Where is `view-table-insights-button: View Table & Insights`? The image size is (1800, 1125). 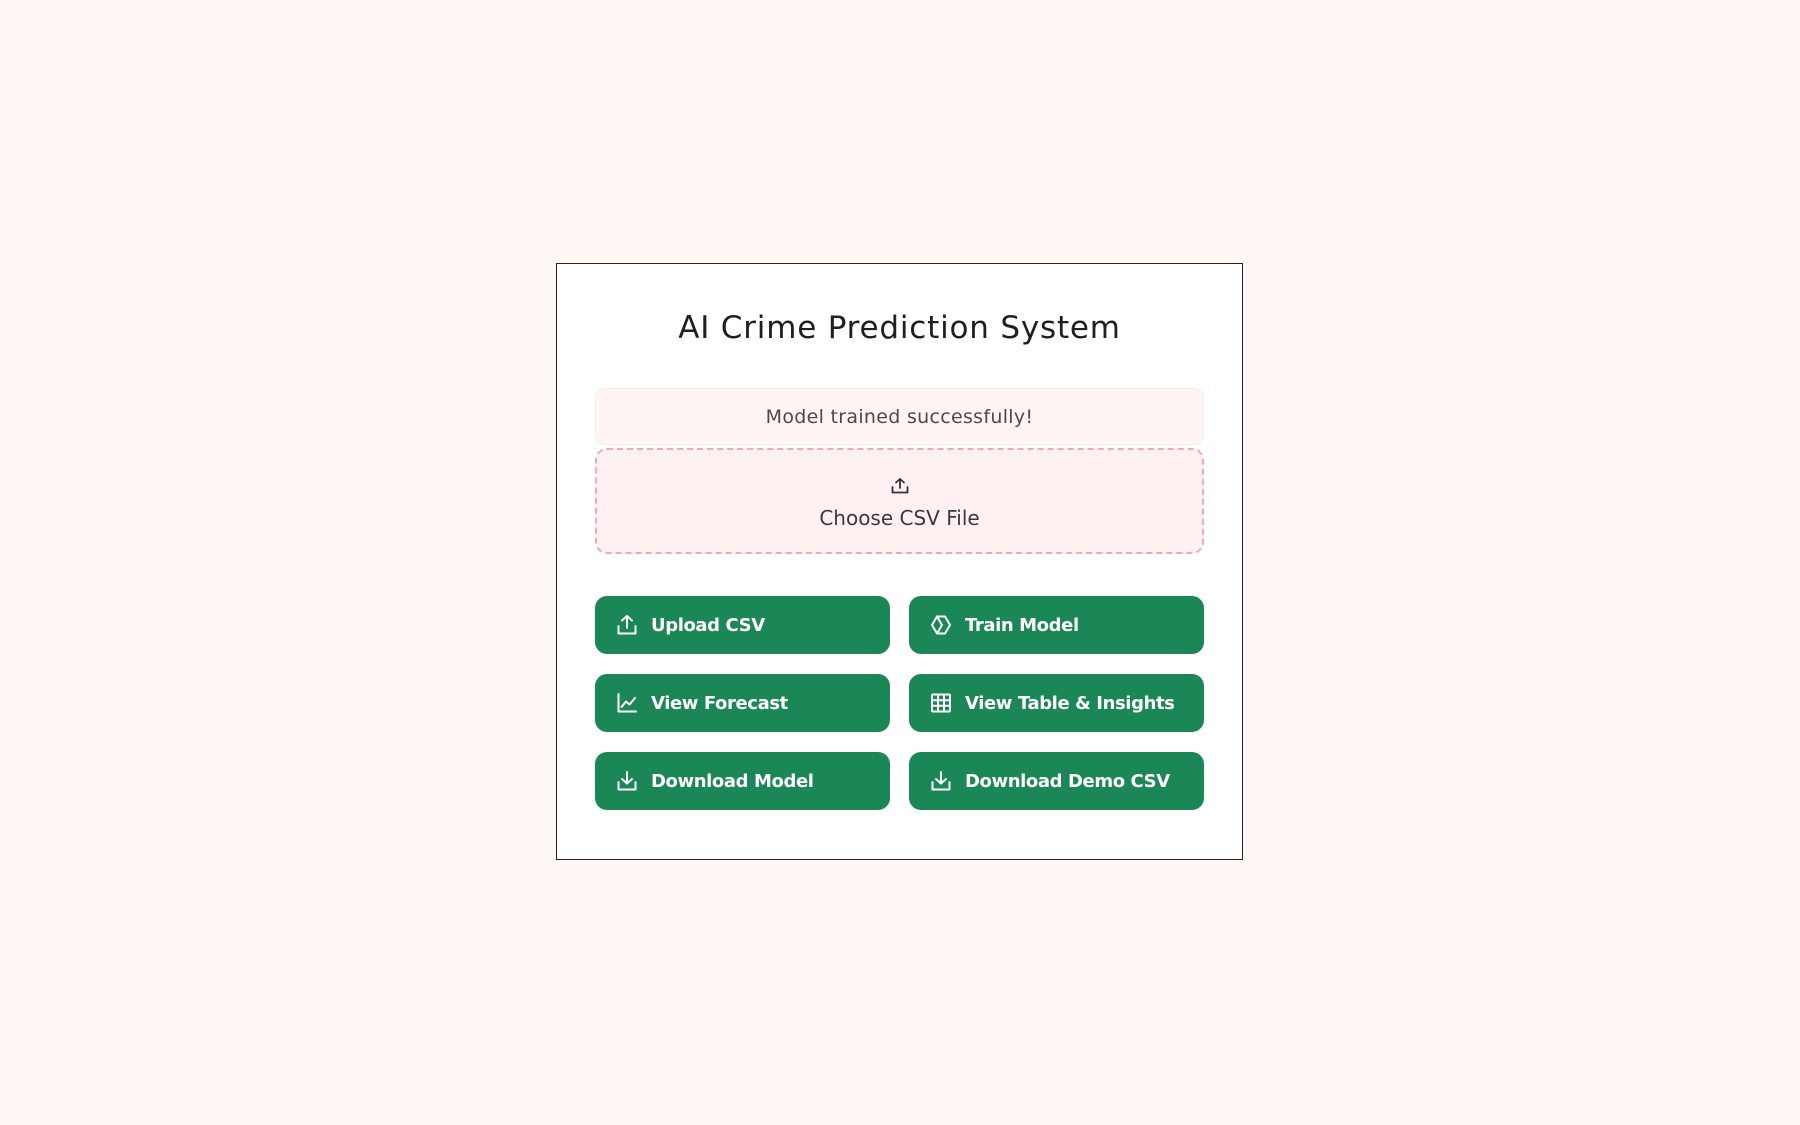
view-table-insights-button: View Table & Insights is located at coordinates (1056, 703).